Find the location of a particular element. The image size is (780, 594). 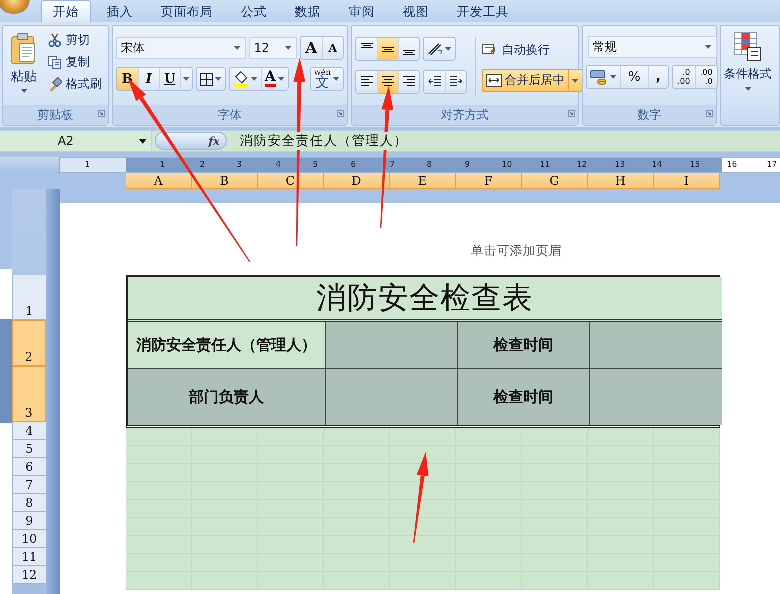

row-header: 9 is located at coordinates (29, 521).